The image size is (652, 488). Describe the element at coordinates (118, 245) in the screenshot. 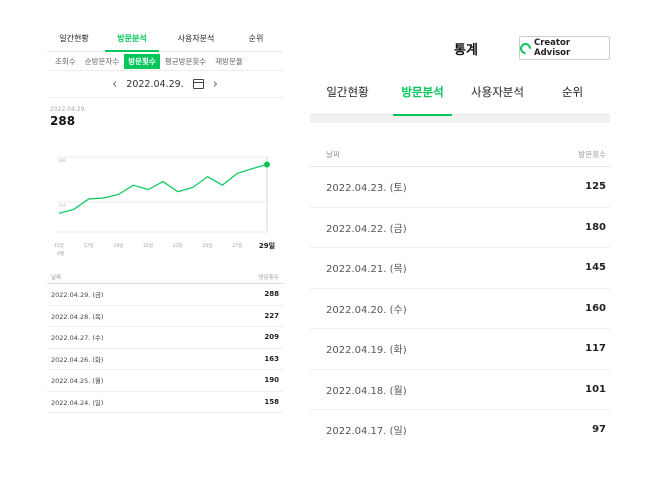

I see `x-tick-label: 19일` at that location.